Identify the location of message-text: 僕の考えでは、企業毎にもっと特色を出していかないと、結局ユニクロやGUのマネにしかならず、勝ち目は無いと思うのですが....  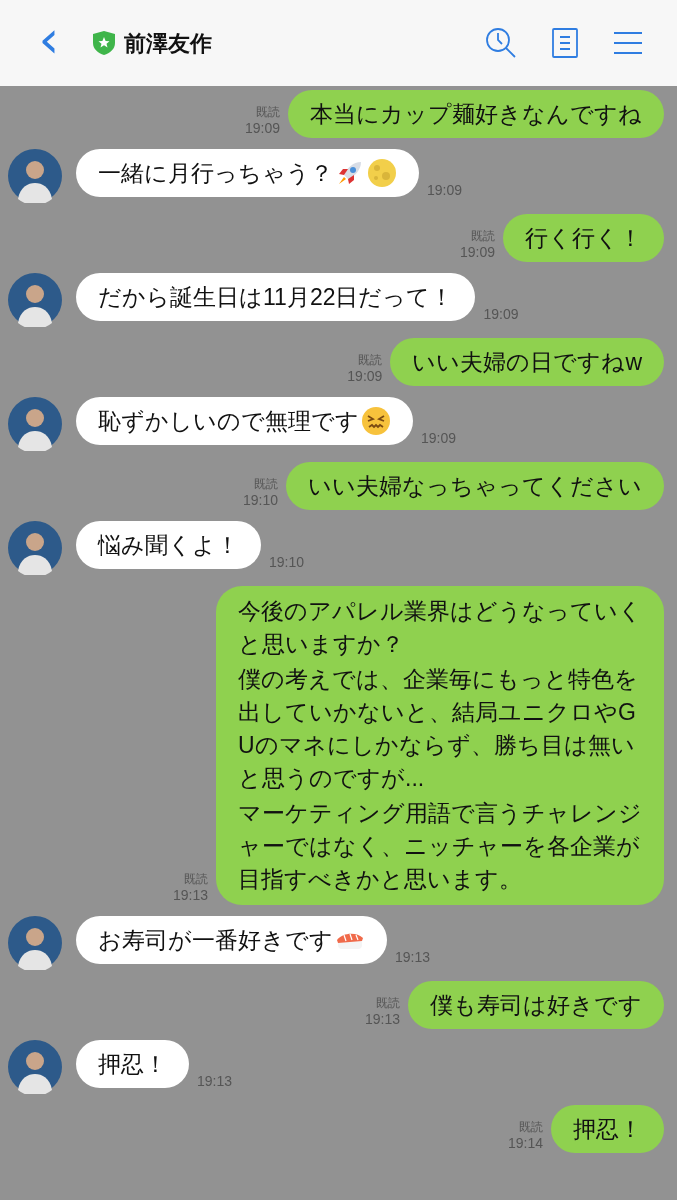
(438, 729).